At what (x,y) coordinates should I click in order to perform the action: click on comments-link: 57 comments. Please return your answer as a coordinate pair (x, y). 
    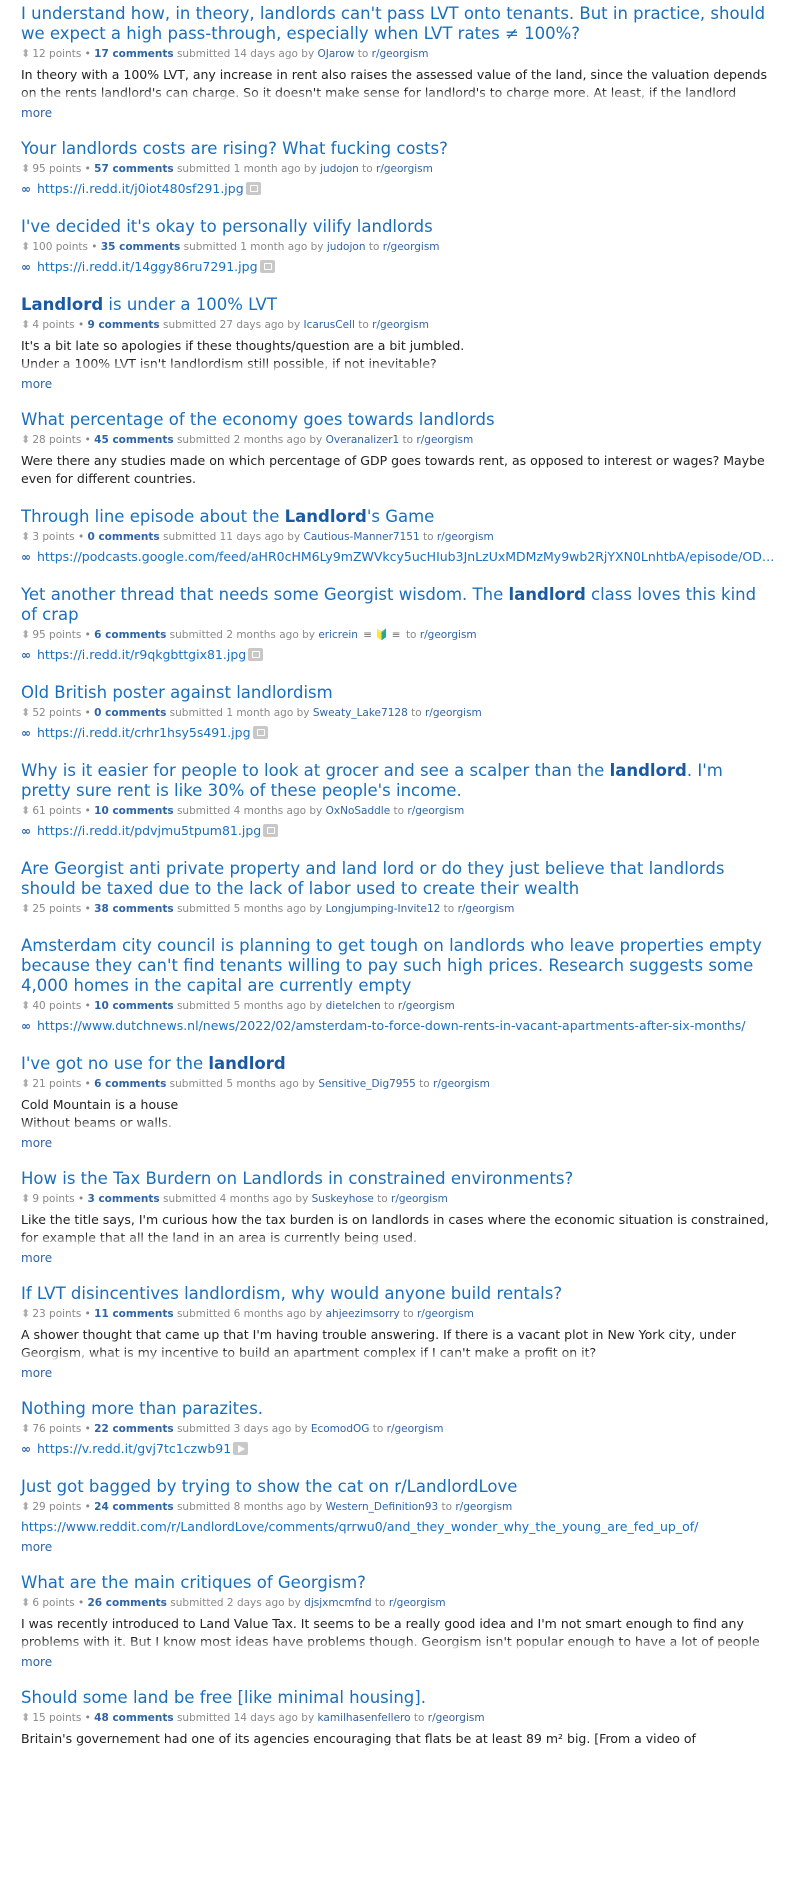
    Looking at the image, I should click on (133, 169).